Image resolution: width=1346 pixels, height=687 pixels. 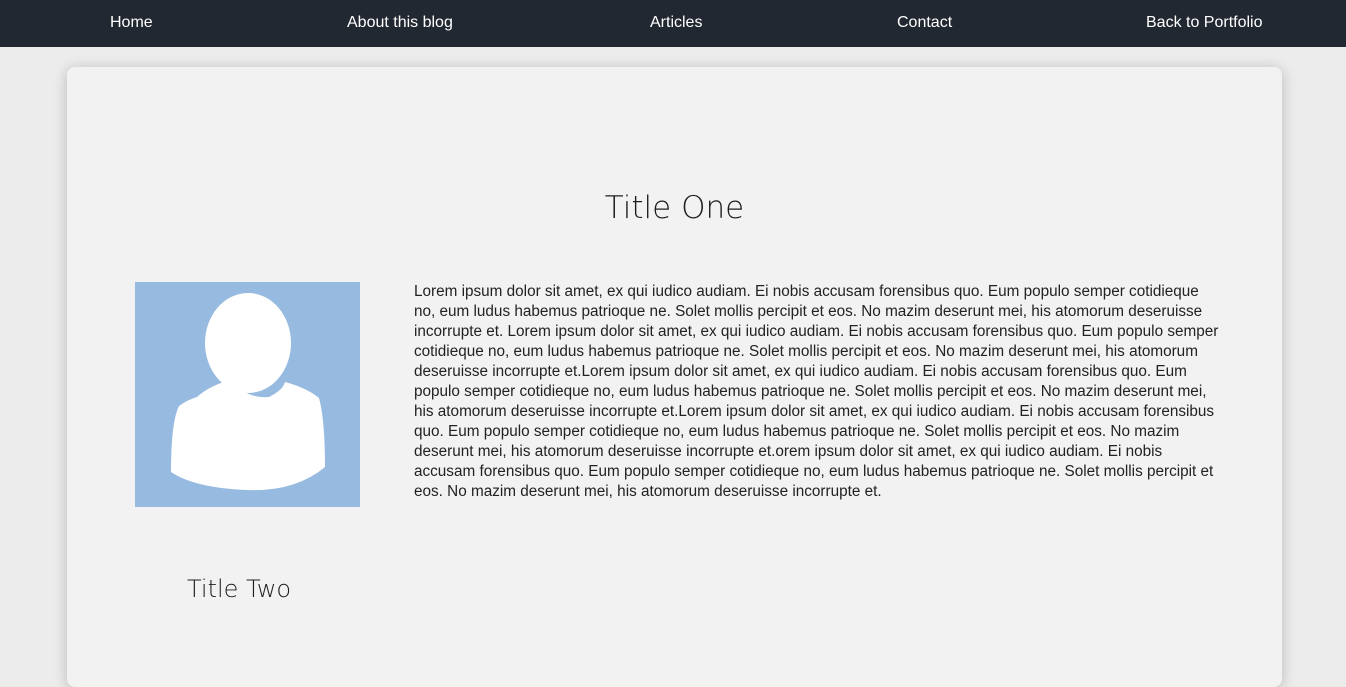 What do you see at coordinates (676, 23) in the screenshot?
I see `nav-link-articles: Articles` at bounding box center [676, 23].